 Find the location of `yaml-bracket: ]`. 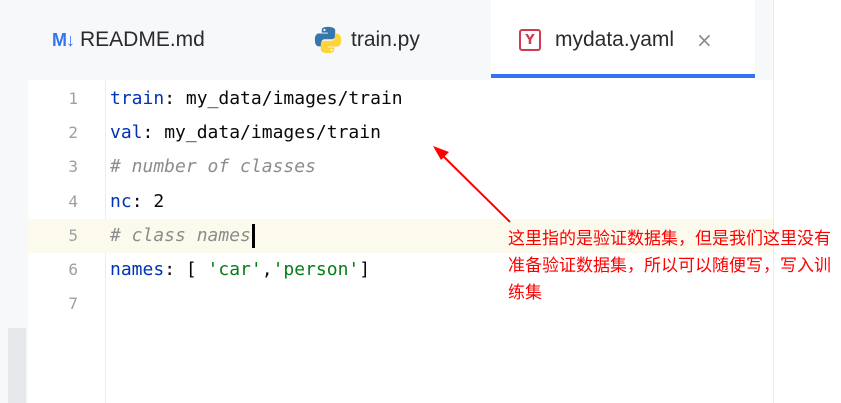

yaml-bracket: ] is located at coordinates (365, 269).